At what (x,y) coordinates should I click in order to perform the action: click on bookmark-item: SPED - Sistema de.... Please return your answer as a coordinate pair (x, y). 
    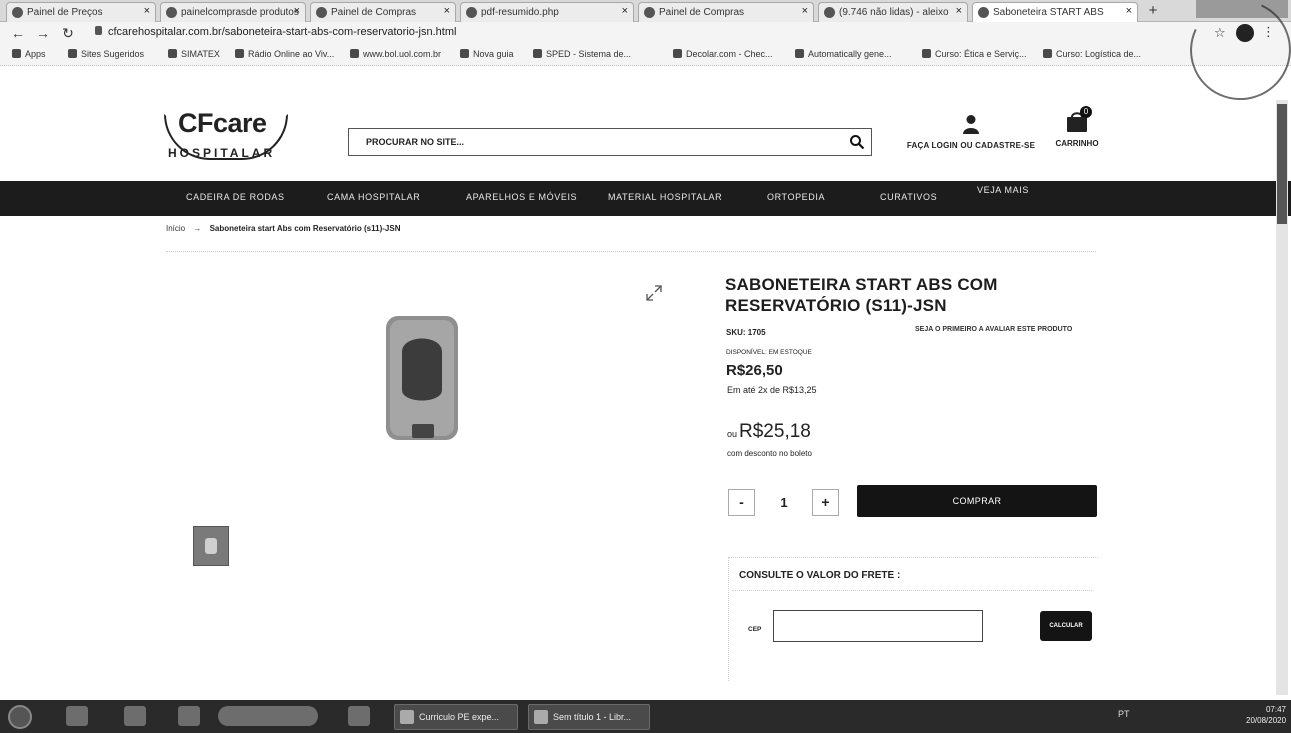
    Looking at the image, I should click on (582, 54).